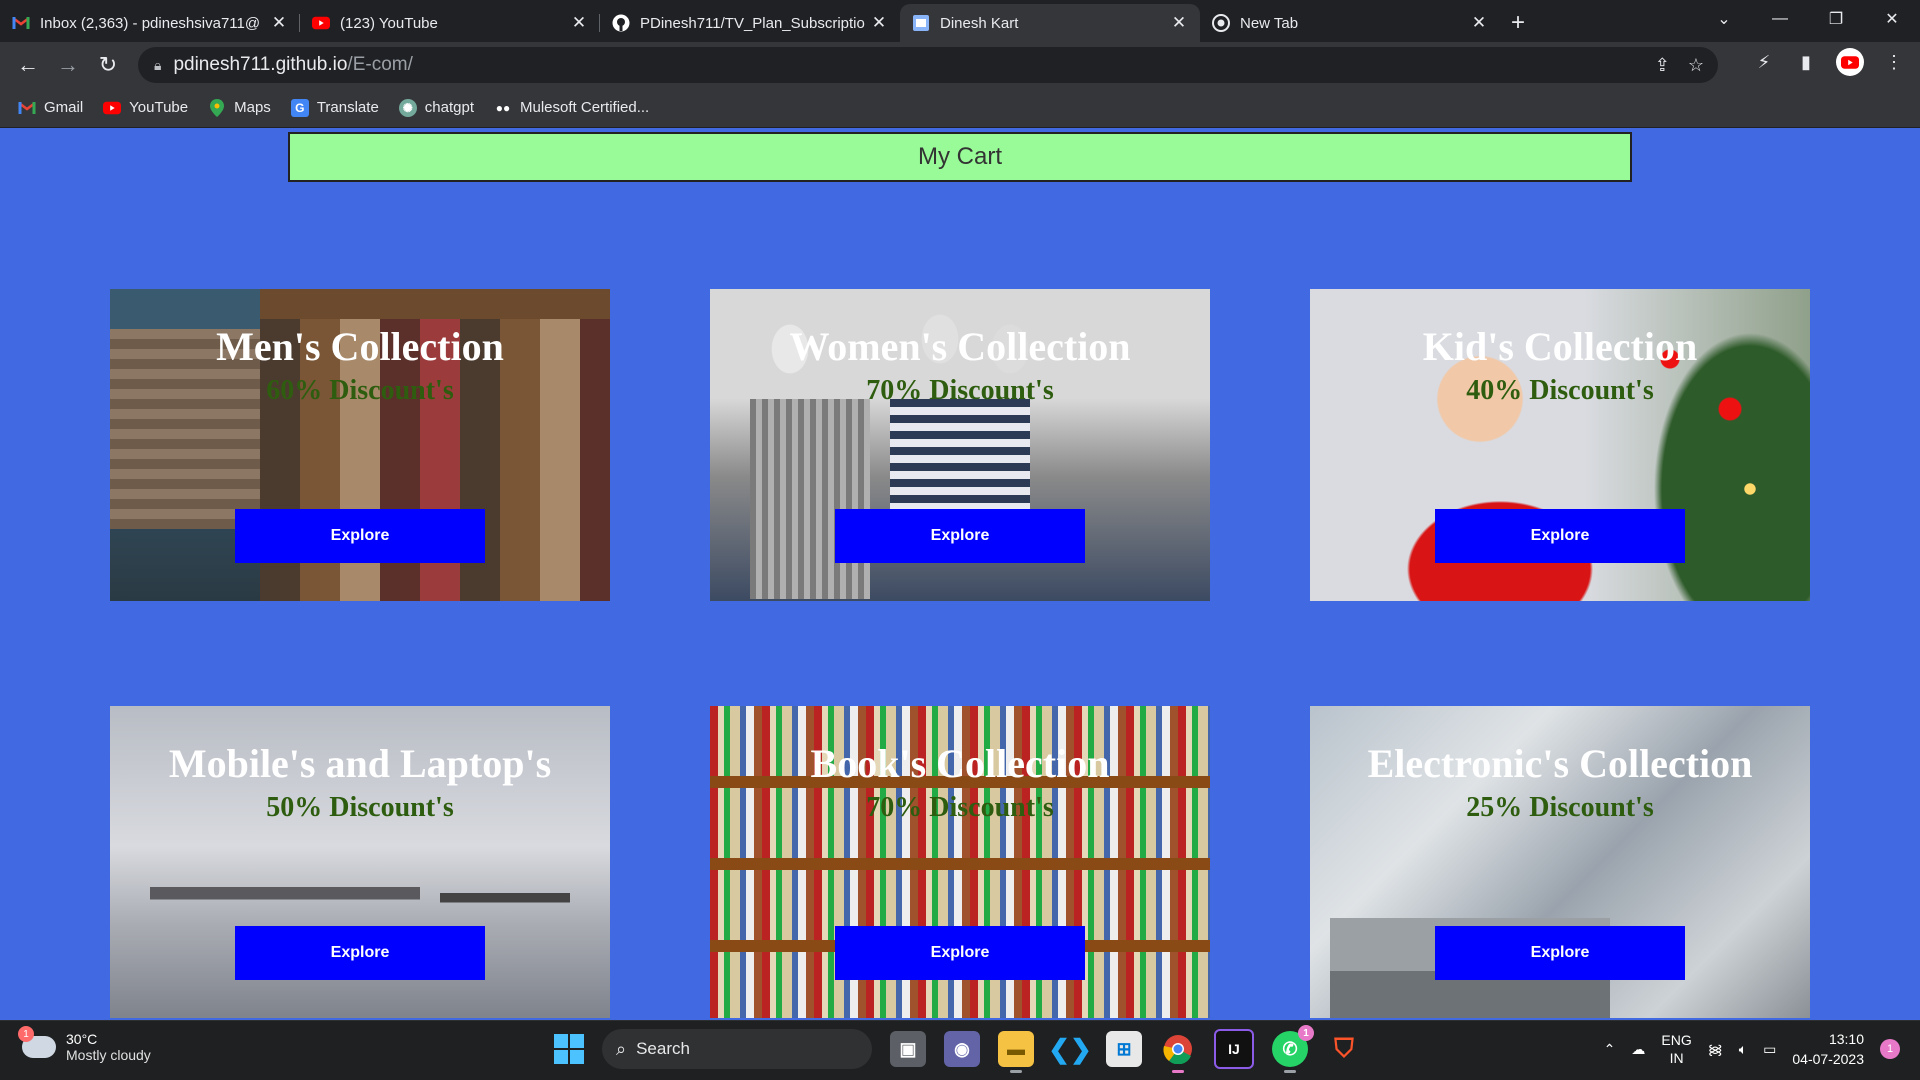 The width and height of the screenshot is (1920, 1080). Describe the element at coordinates (1518, 23) in the screenshot. I see `new-tab-button: +` at that location.